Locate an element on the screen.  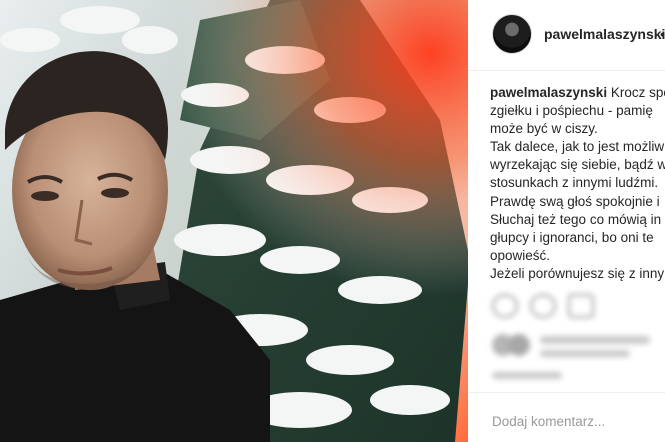
timestamp-line is located at coordinates (527, 375).